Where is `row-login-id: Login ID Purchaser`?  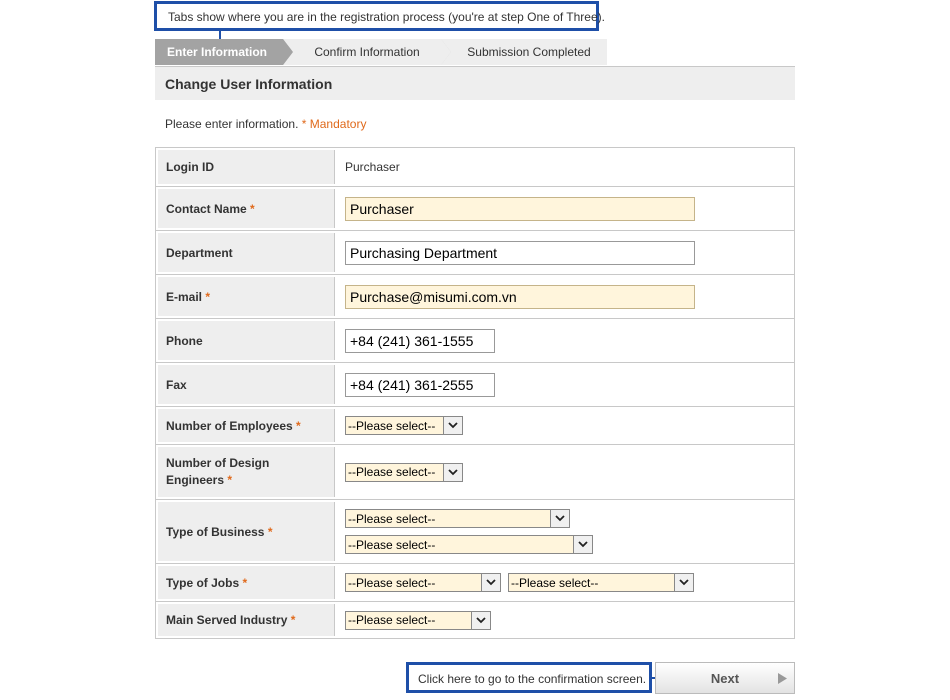
row-login-id: Login ID Purchaser is located at coordinates (475, 167).